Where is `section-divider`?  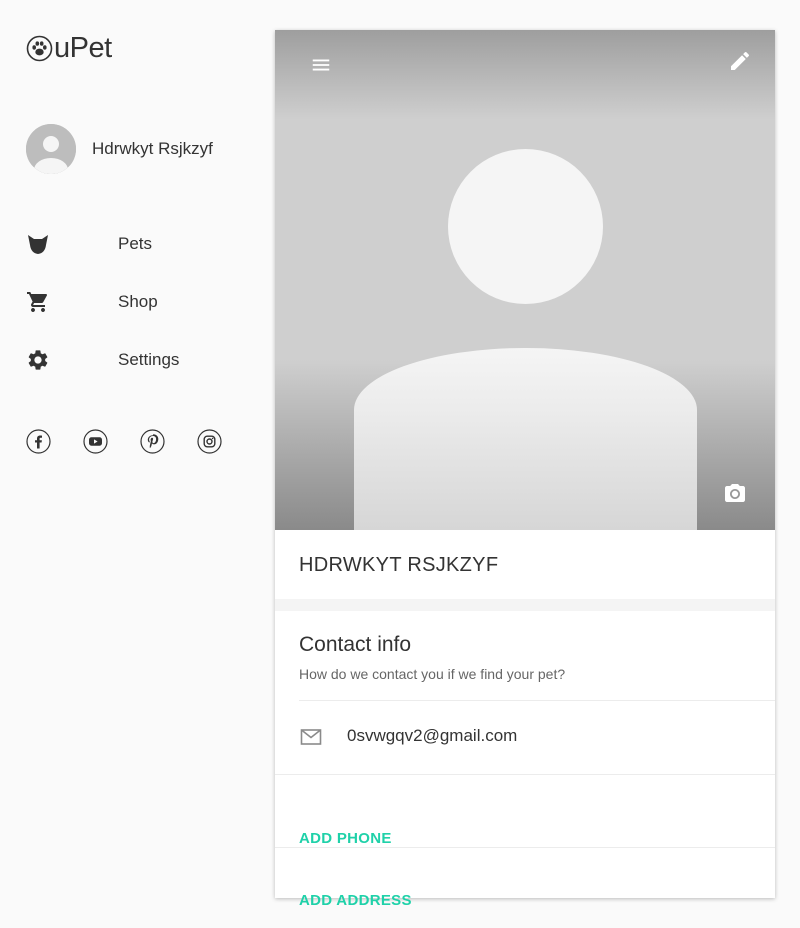
section-divider is located at coordinates (525, 605).